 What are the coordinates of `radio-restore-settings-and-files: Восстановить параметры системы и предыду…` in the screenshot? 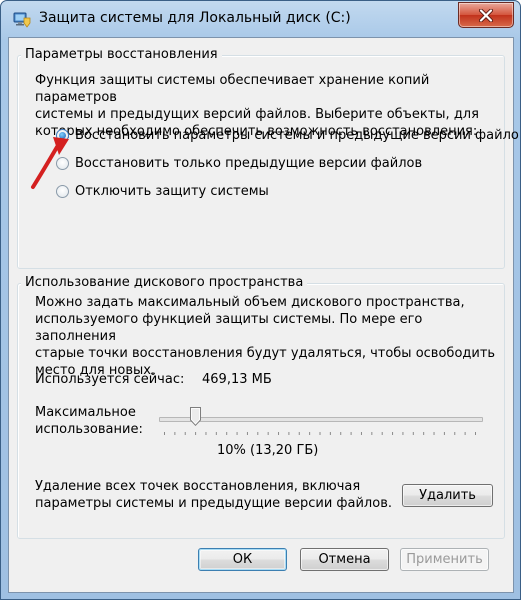 It's located at (288, 135).